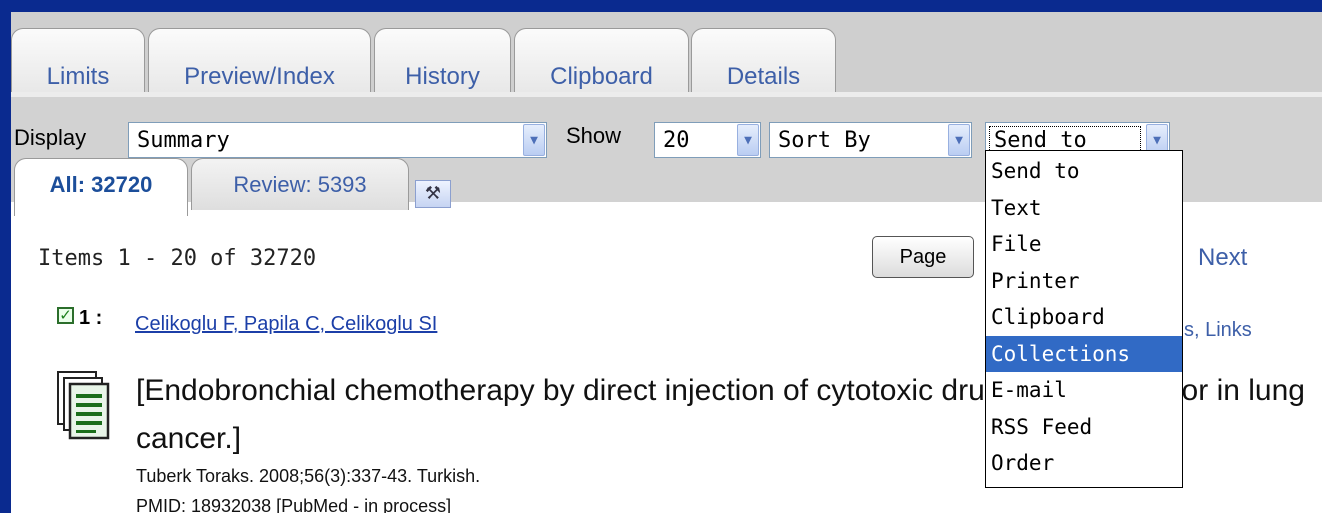 Image resolution: width=1322 pixels, height=513 pixels. Describe the element at coordinates (1218, 330) in the screenshot. I see `links-link: s, Links` at that location.